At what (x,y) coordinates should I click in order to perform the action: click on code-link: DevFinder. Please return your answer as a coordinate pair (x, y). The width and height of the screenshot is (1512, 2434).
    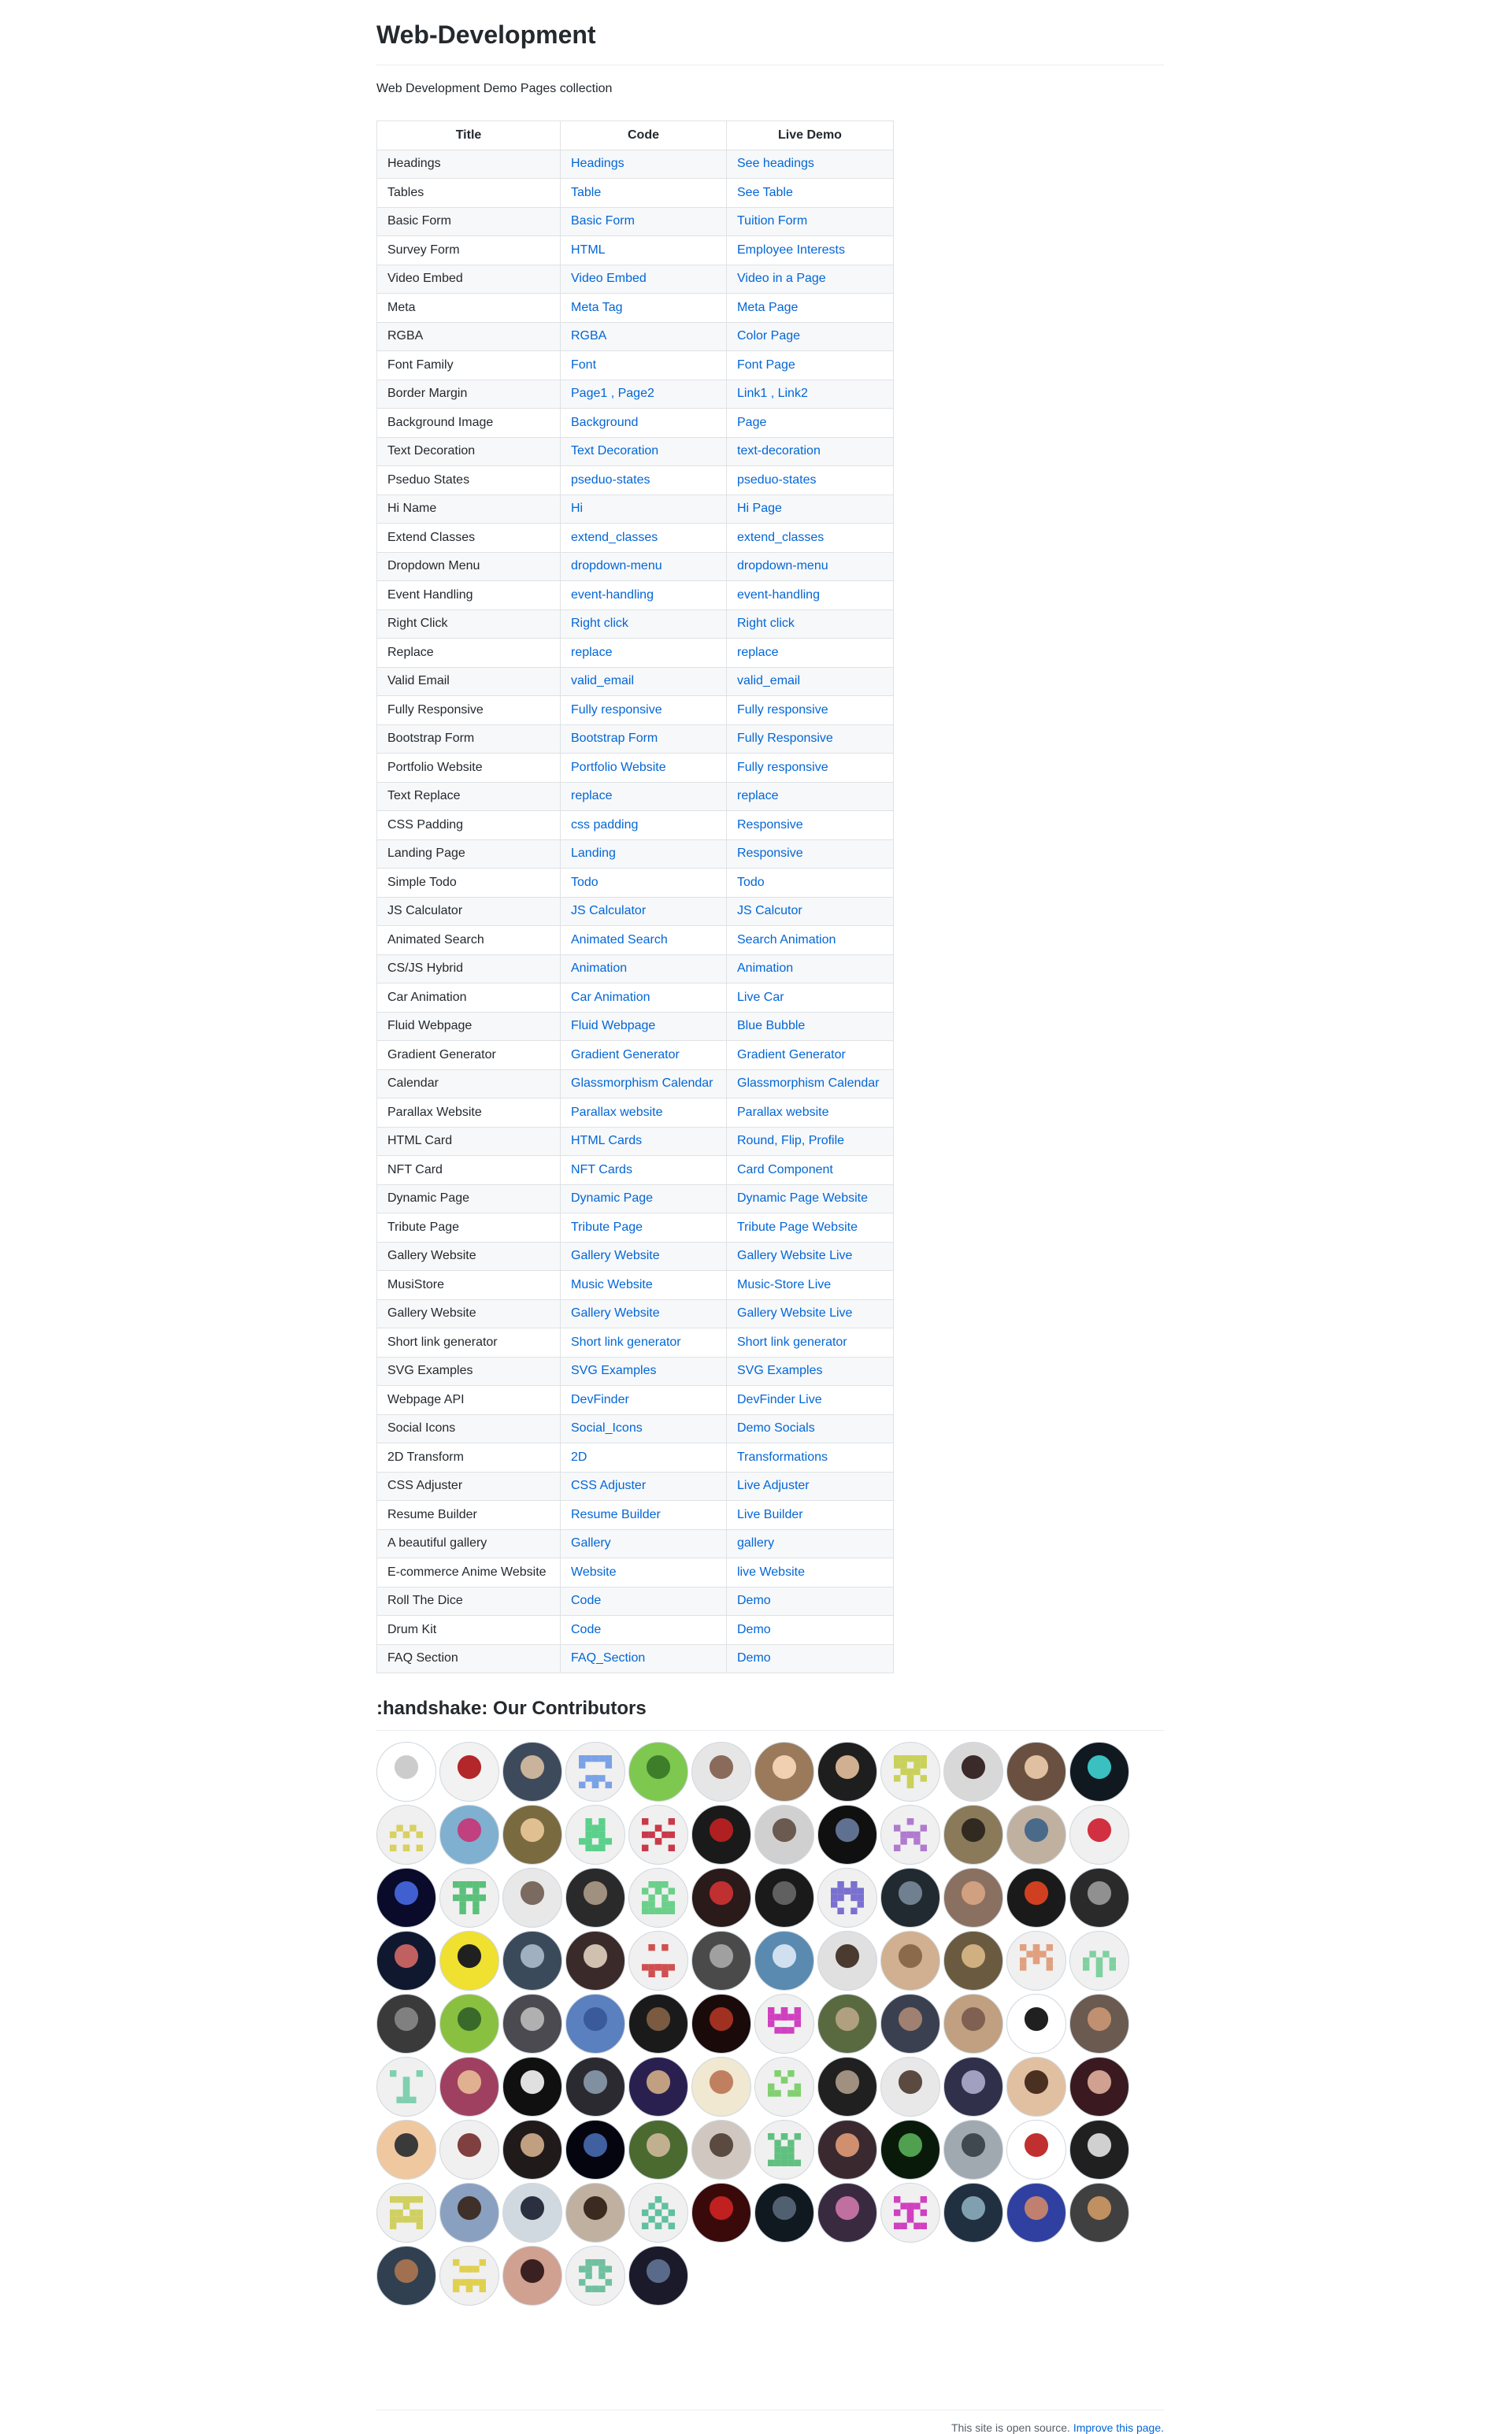
    Looking at the image, I should click on (600, 1399).